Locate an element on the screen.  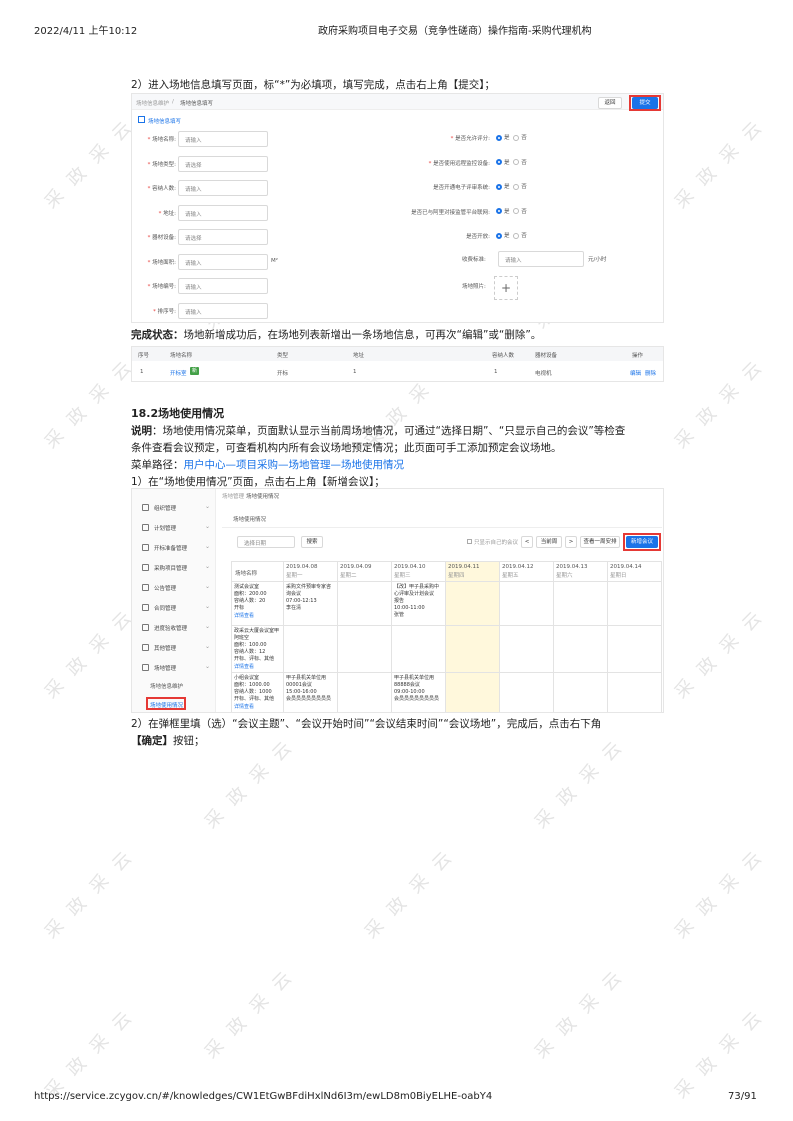
edit-link: 编辑 is located at coordinates (635, 373).